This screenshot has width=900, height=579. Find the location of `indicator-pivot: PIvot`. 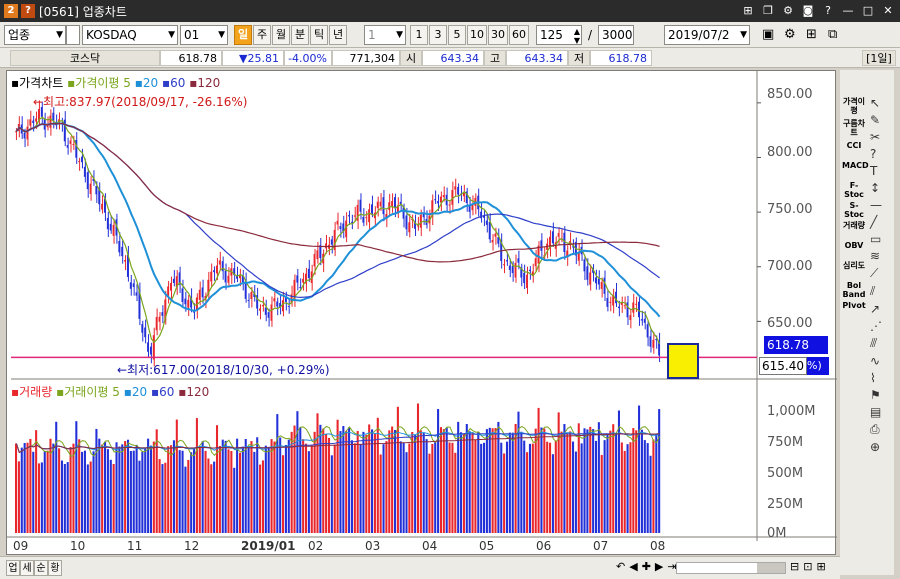

indicator-pivot: PIvot is located at coordinates (854, 311).